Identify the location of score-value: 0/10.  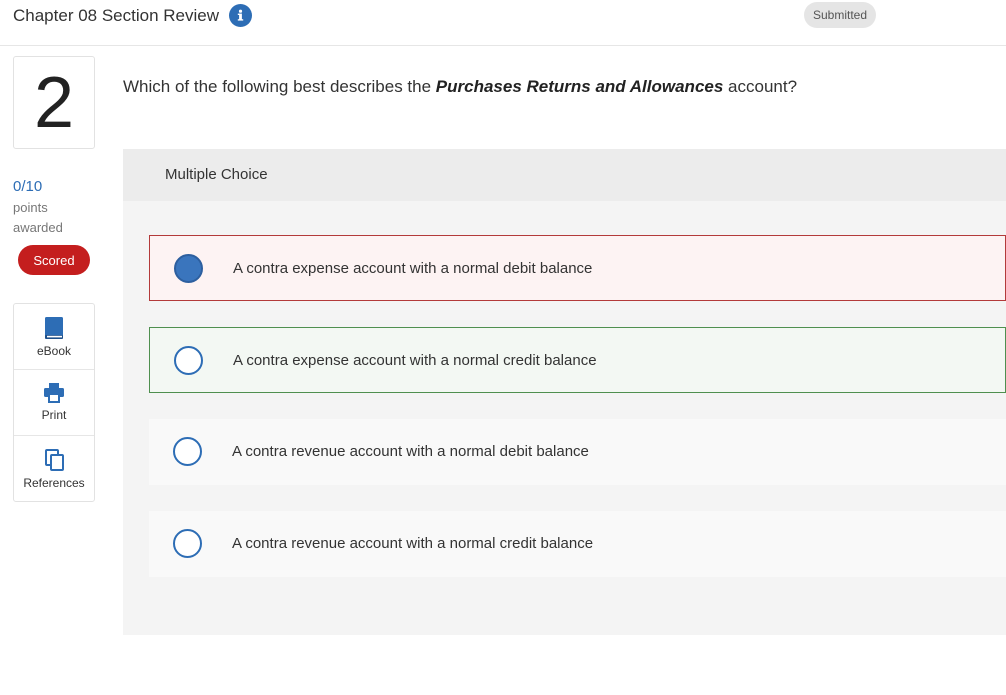
(28, 186).